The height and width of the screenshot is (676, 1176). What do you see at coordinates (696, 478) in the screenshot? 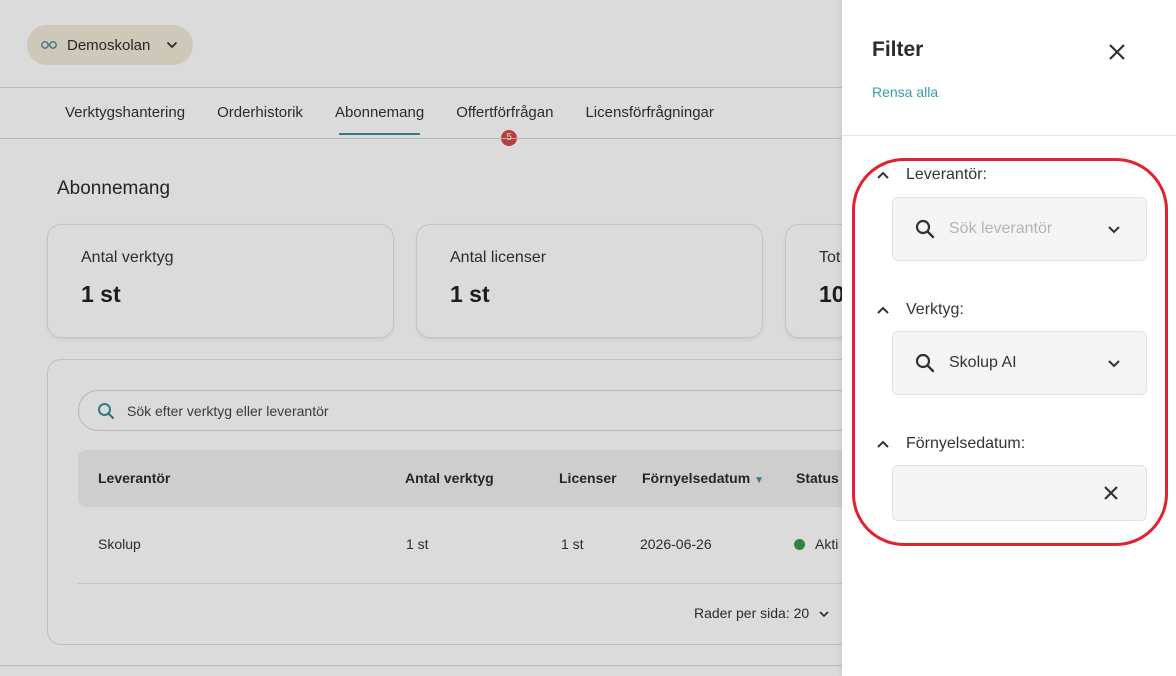
I see `column-header-label: Förnyelsedatum` at bounding box center [696, 478].